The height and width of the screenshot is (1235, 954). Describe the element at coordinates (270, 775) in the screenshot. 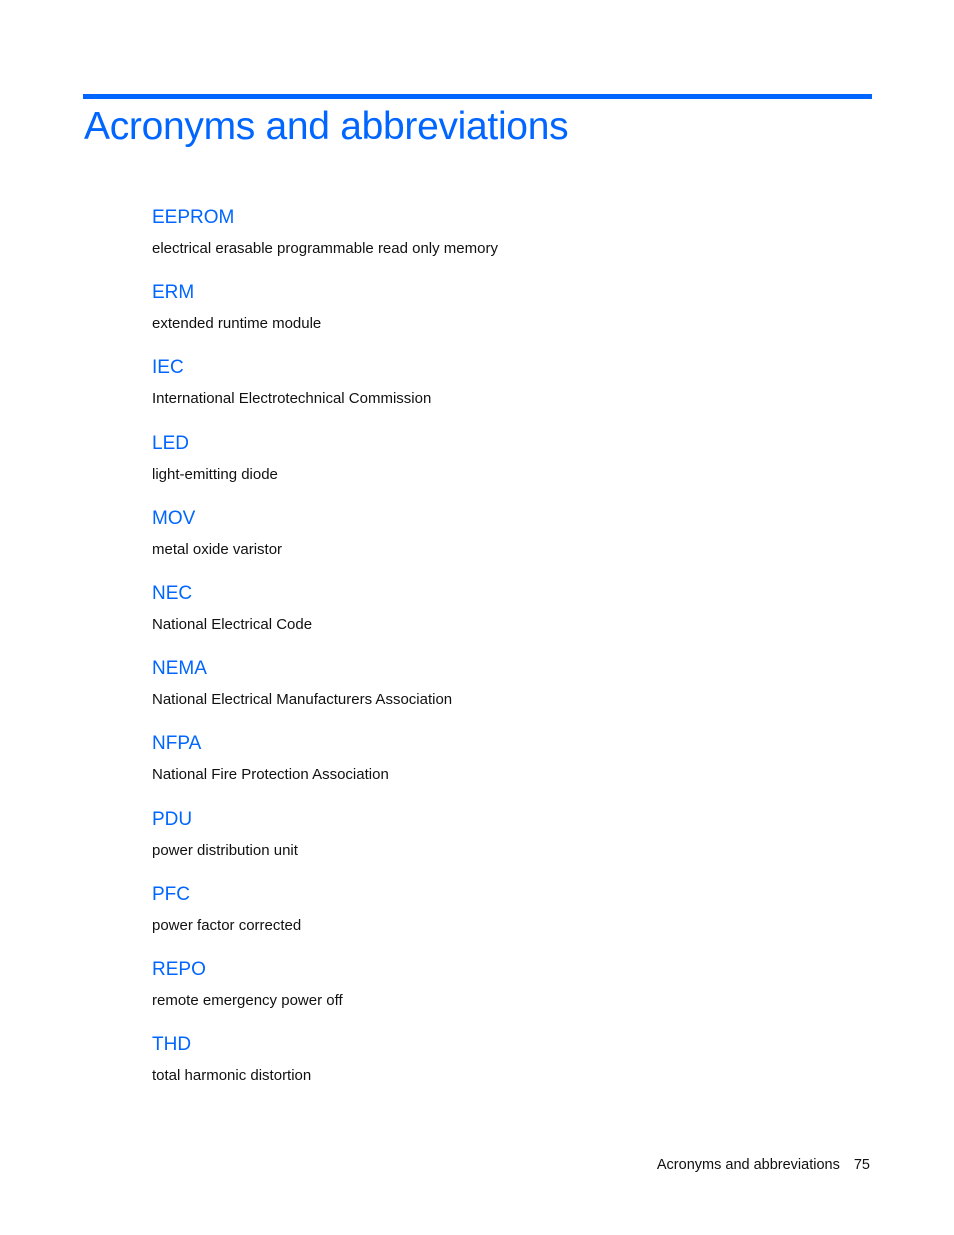

I see `acronym-definition: National Fire Protection Association` at that location.